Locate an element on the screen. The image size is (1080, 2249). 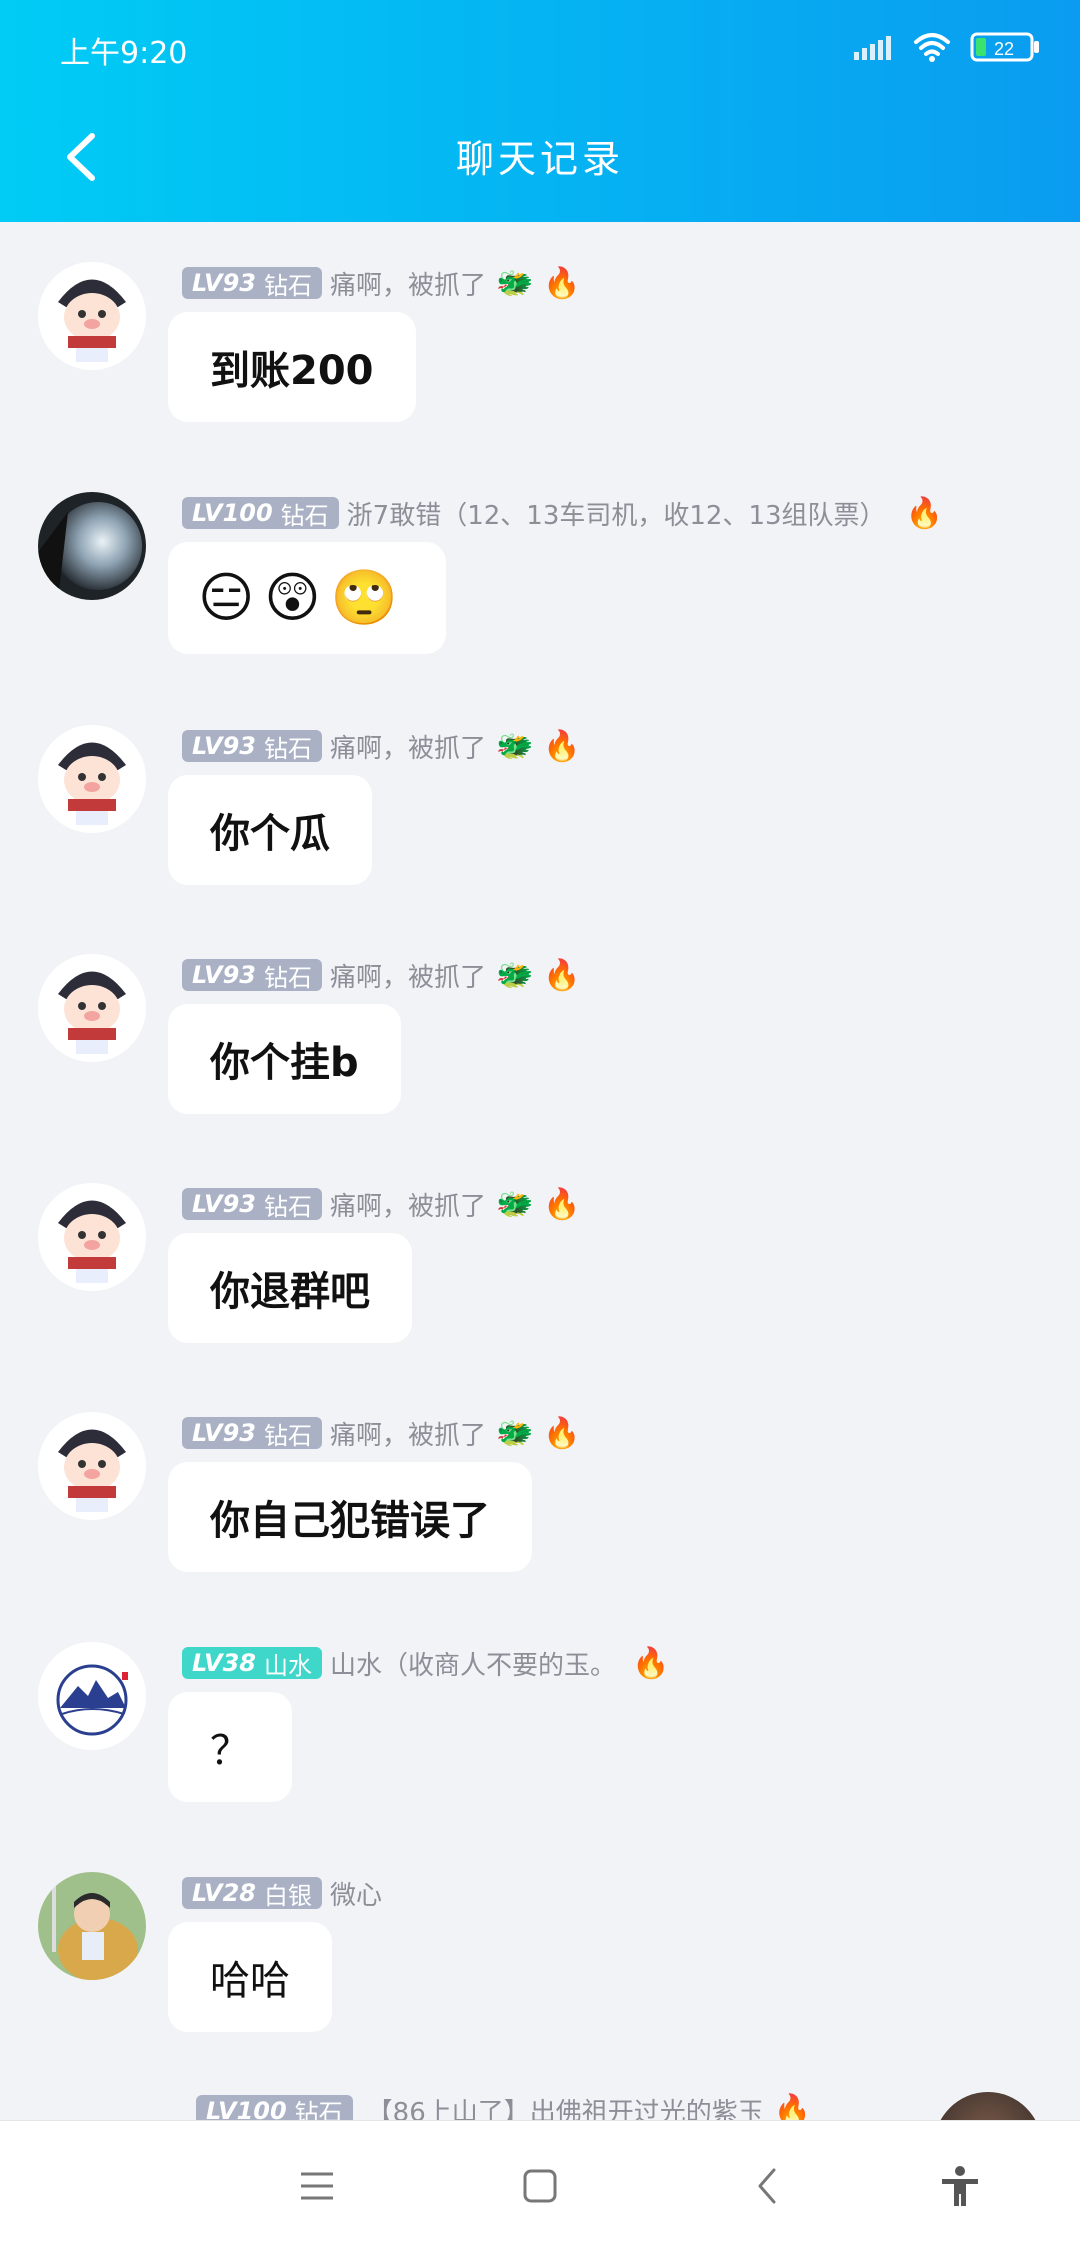
battery-icon: 22 is located at coordinates (1004, 47).